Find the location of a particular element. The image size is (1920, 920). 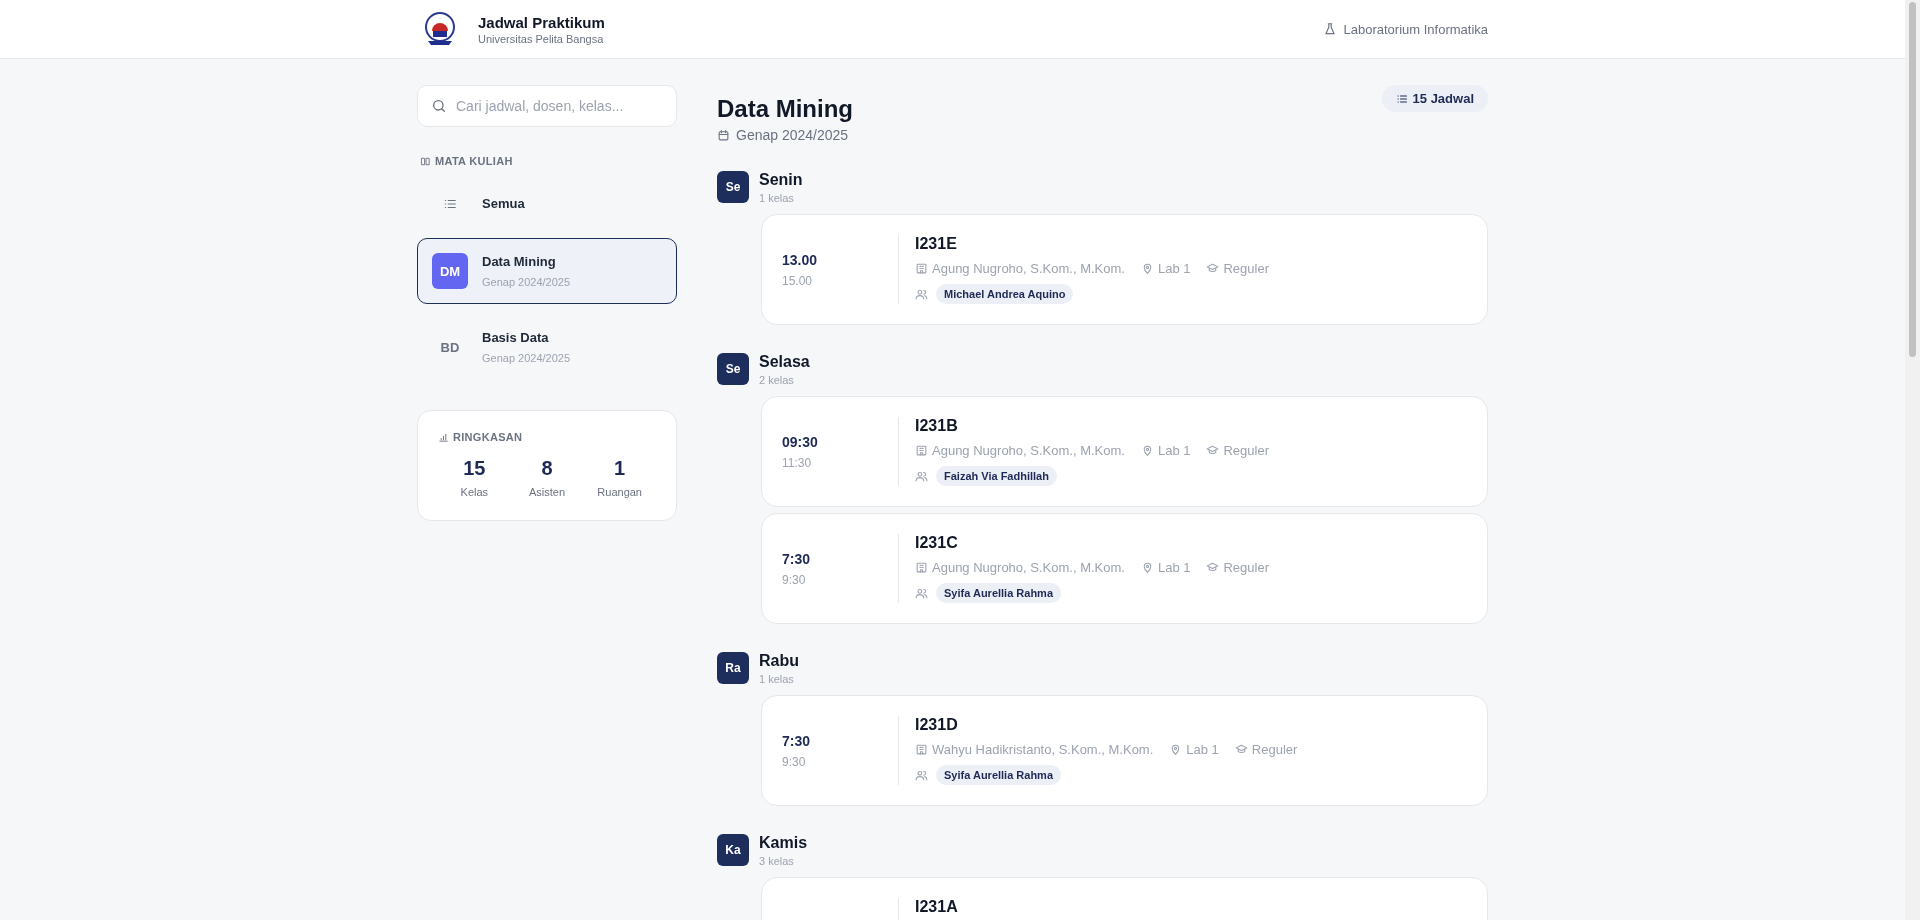

calendar-icon is located at coordinates (723, 135).